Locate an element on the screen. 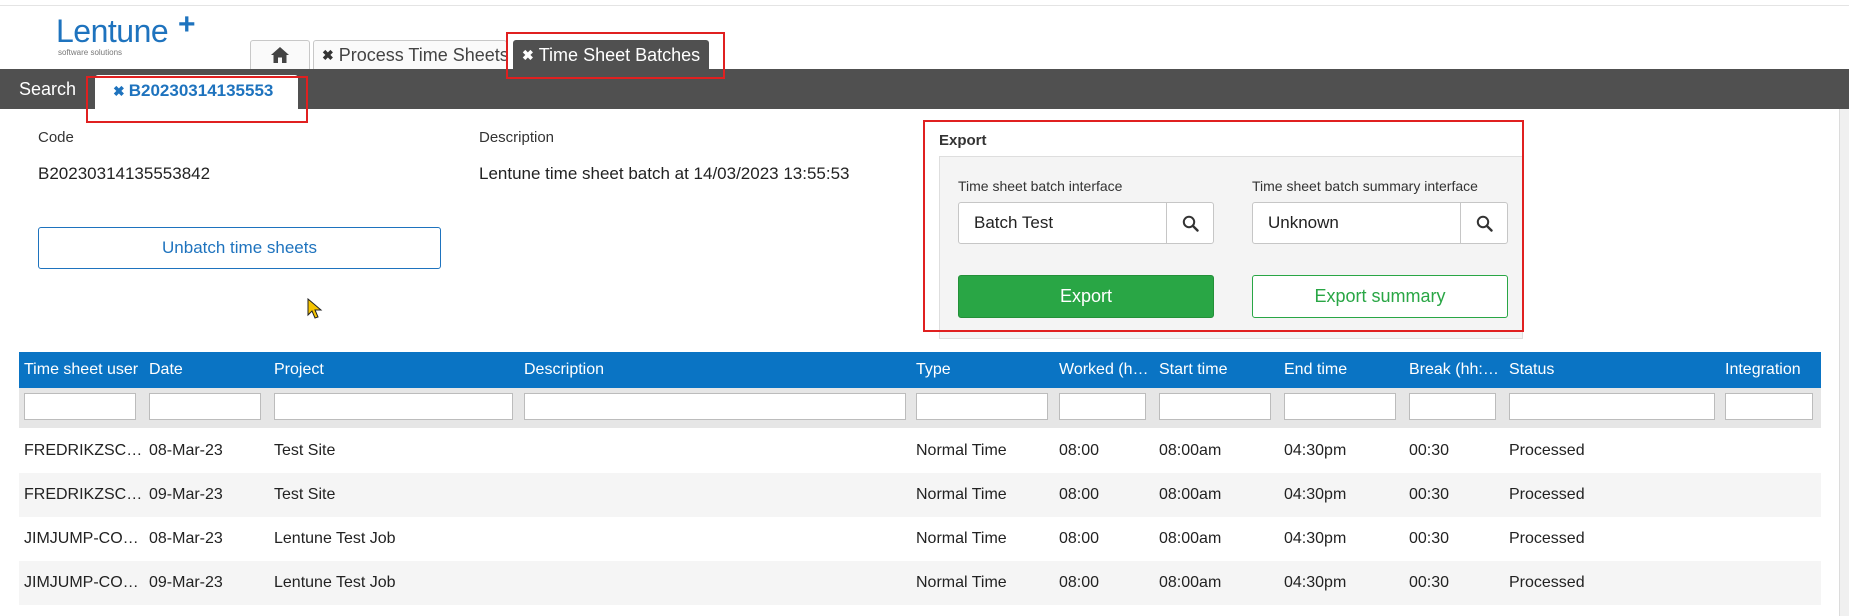  column-header: Description is located at coordinates (715, 370).